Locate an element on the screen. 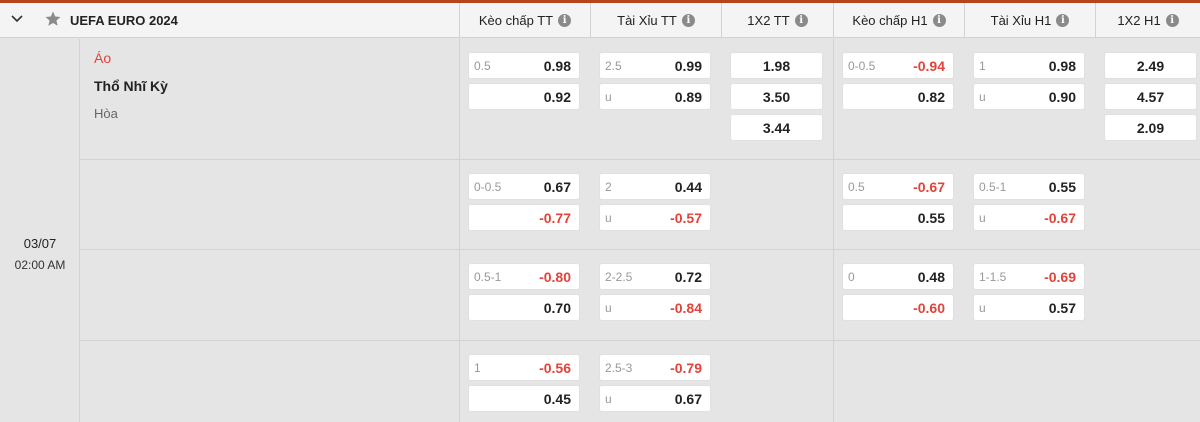 This screenshot has width=1200, height=422. odds-value: 2.09 is located at coordinates (1150, 128).